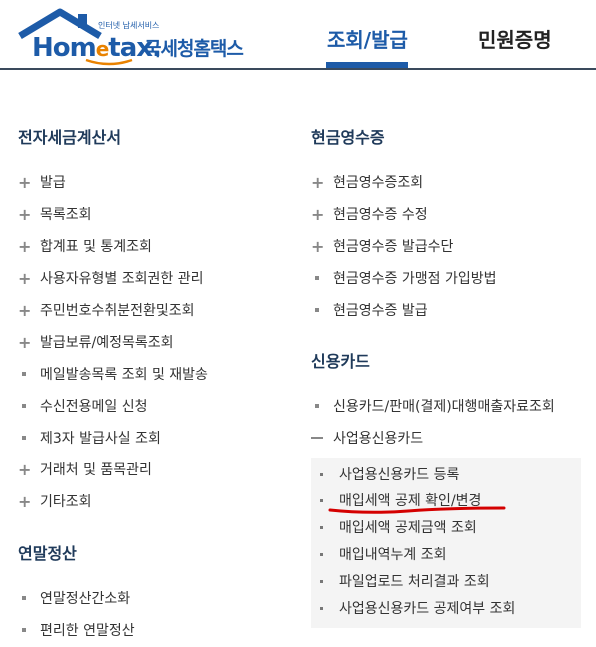 The height and width of the screenshot is (647, 596). I want to click on menu-item: 제3자 발급사실 조회, so click(89, 438).